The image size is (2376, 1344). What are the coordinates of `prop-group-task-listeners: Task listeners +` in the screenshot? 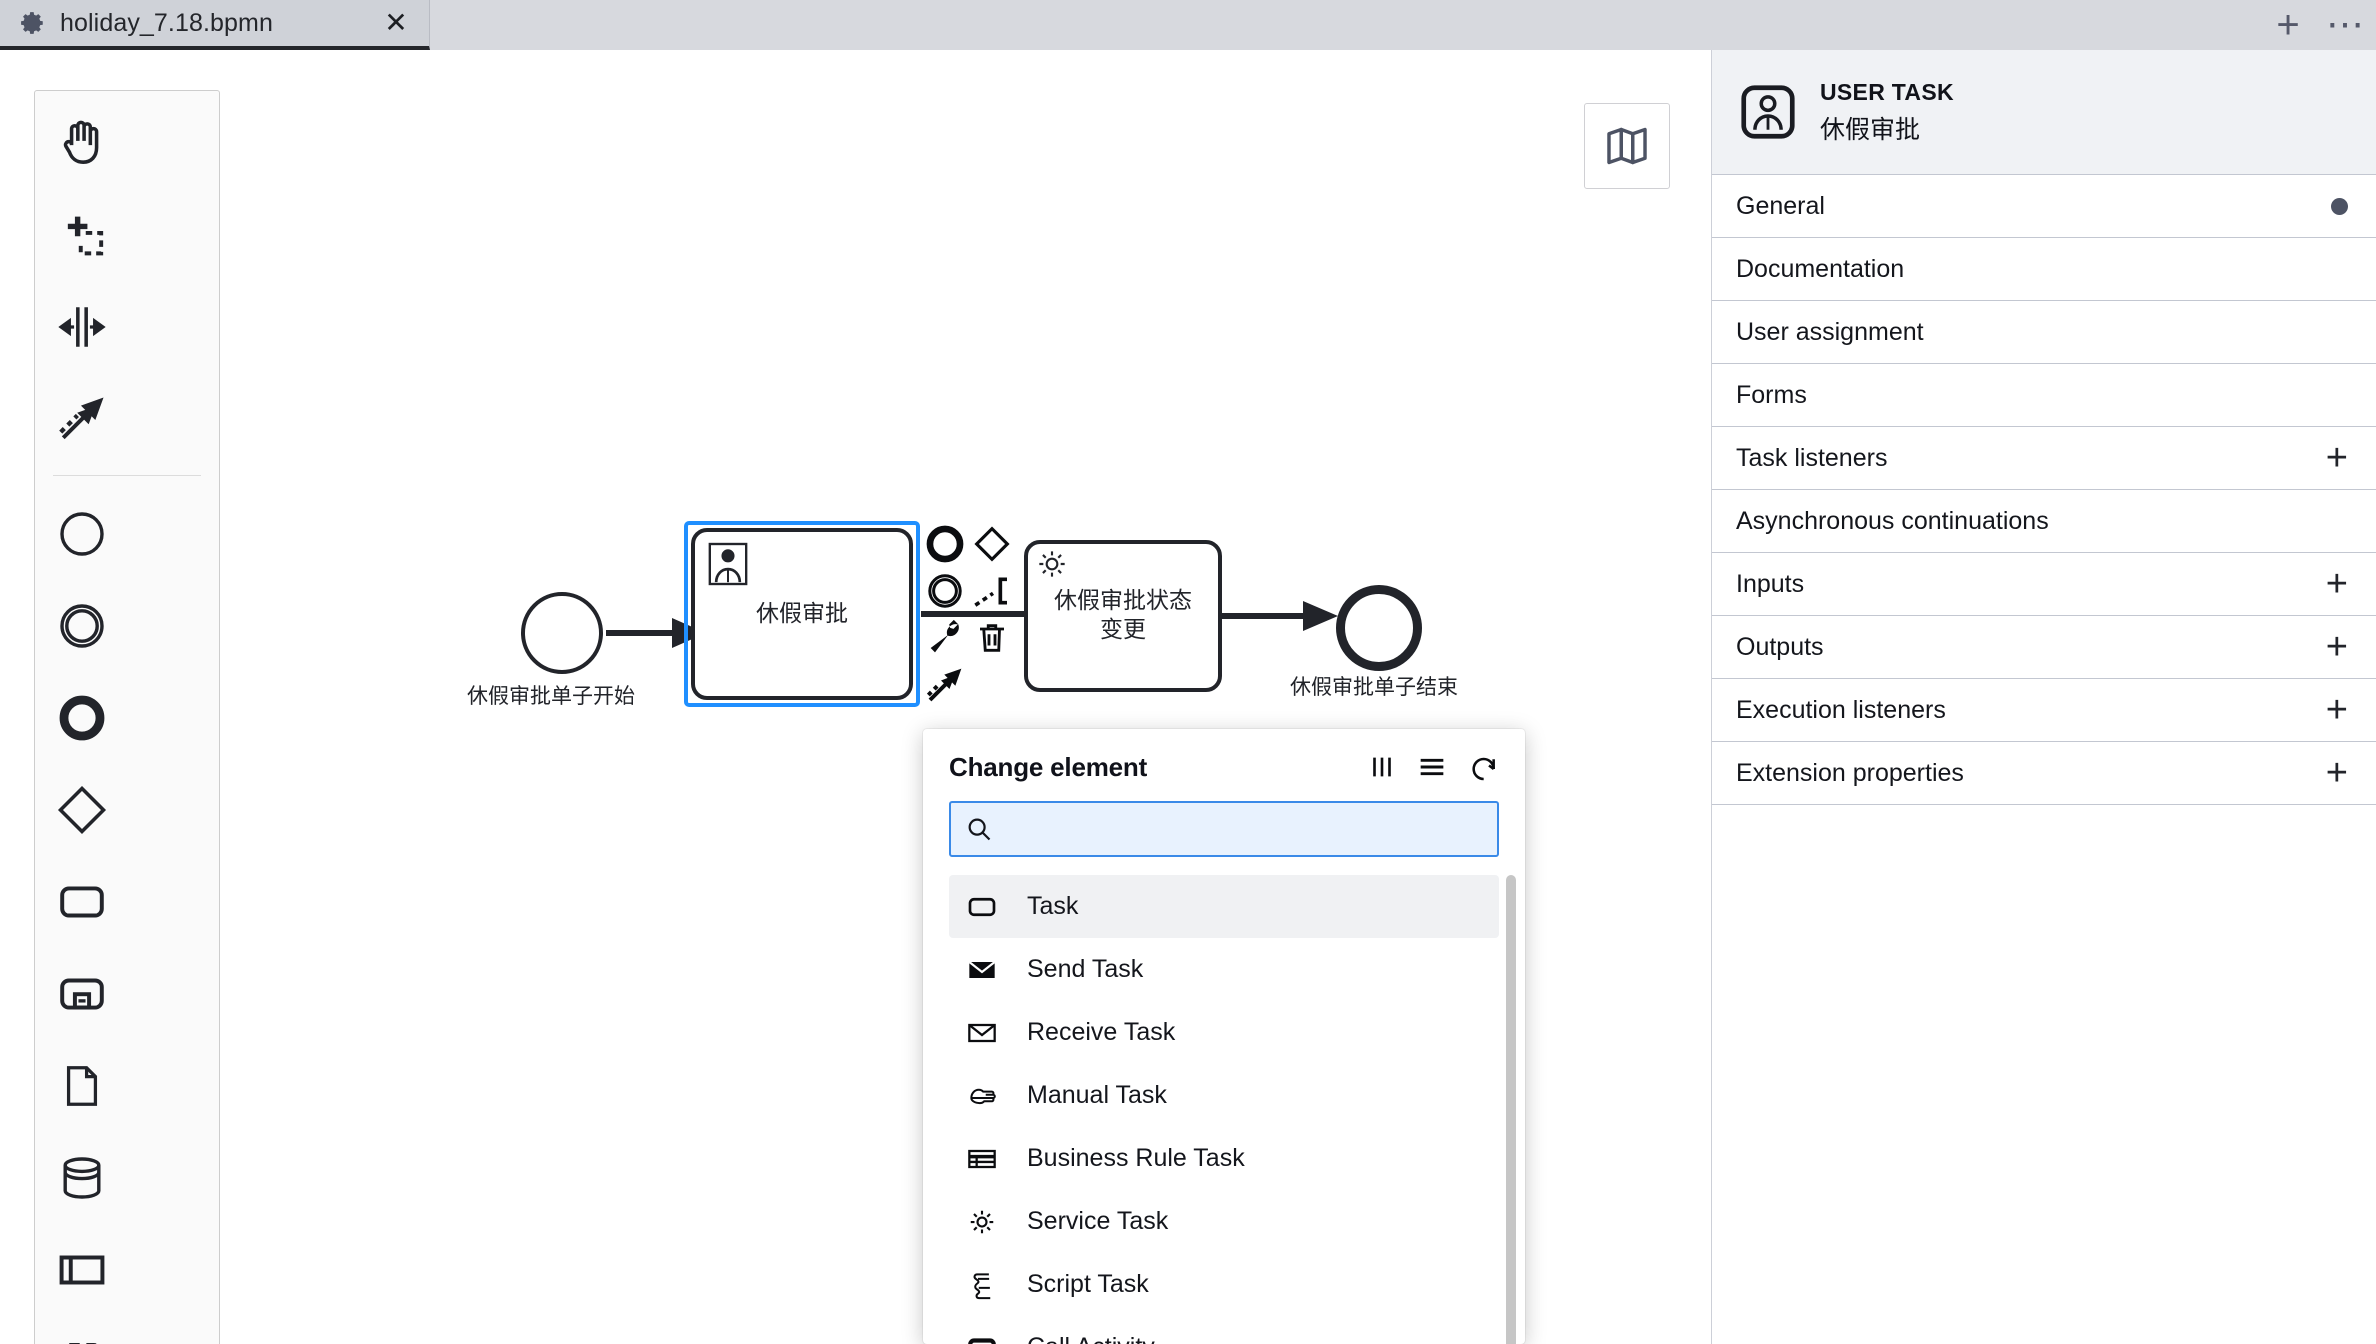 It's located at (2044, 458).